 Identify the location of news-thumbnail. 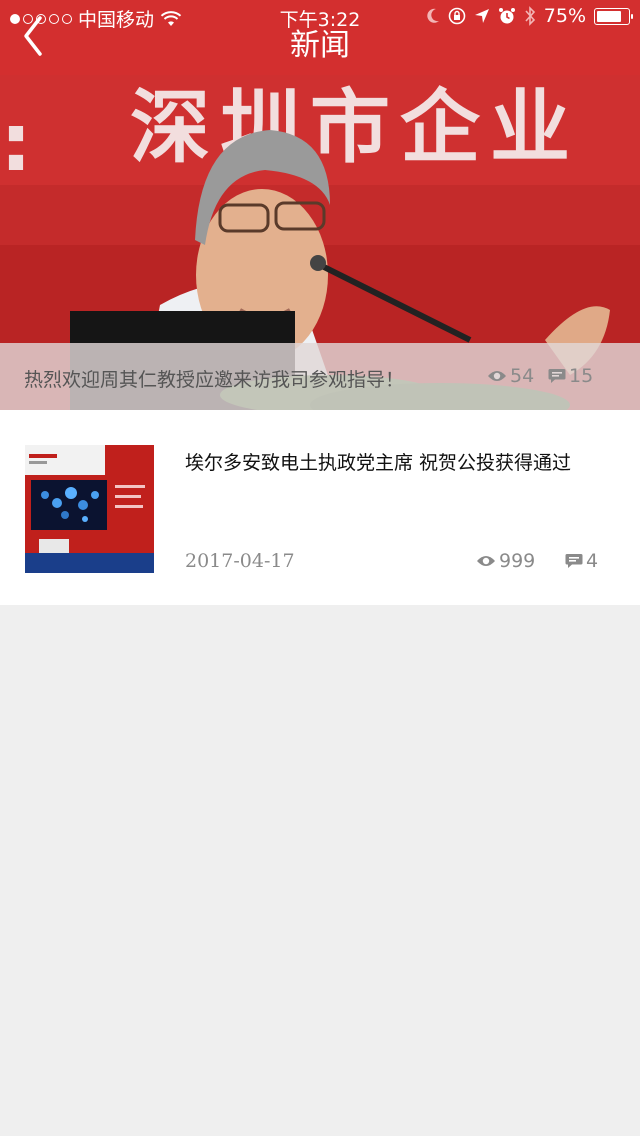
(89, 509).